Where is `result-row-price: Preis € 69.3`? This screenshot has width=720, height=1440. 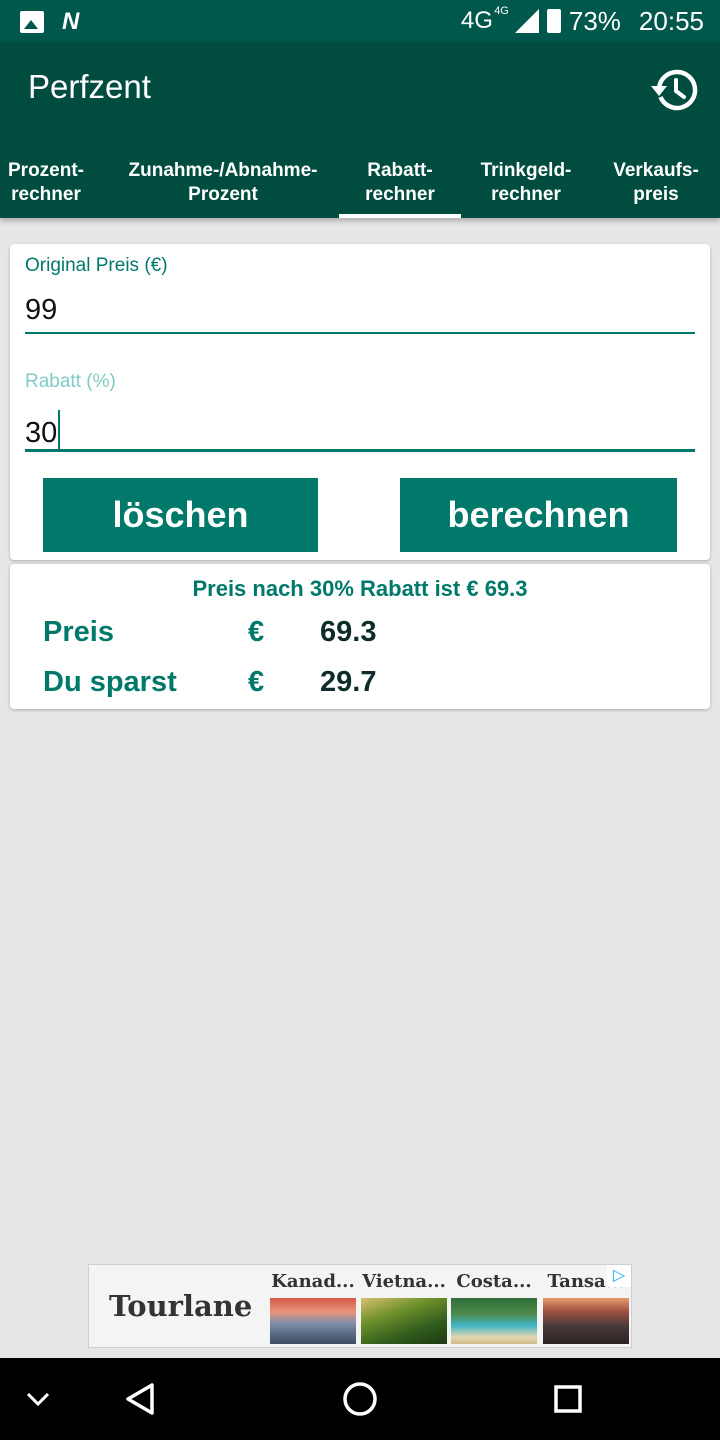 result-row-price: Preis € 69.3 is located at coordinates (360, 636).